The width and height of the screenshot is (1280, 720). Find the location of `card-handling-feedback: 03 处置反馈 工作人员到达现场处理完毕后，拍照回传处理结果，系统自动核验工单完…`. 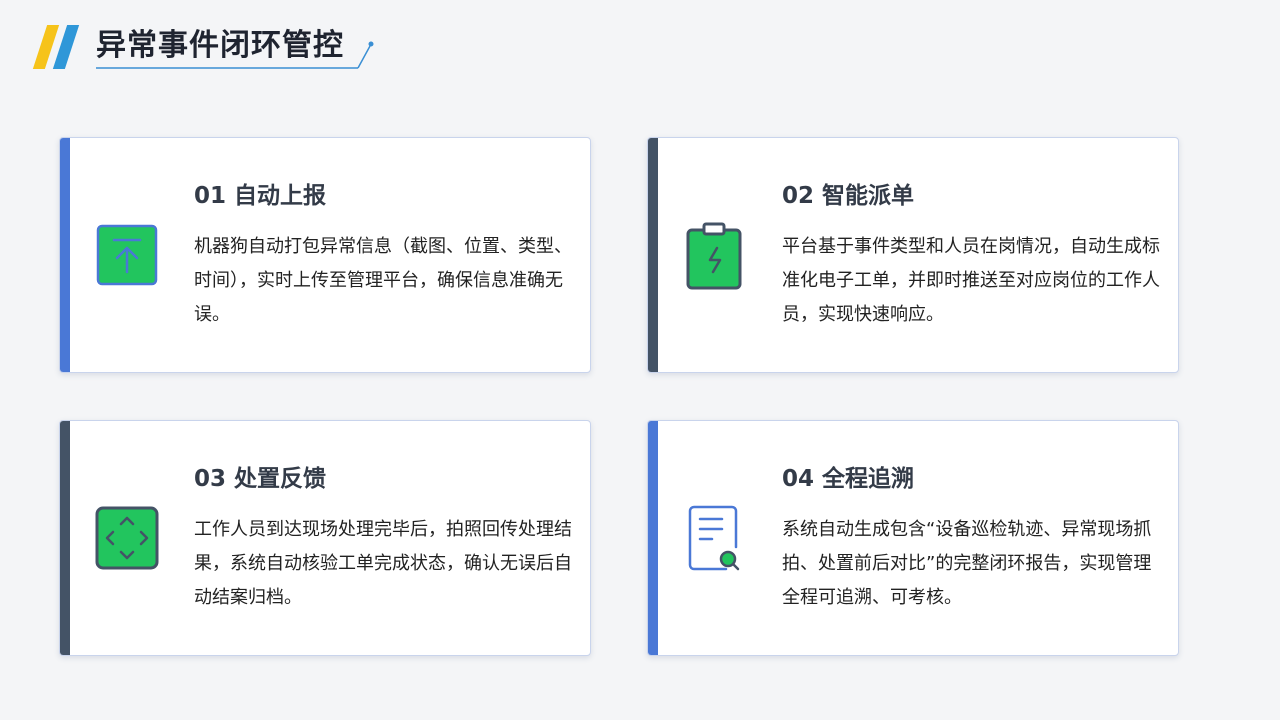

card-handling-feedback: 03 处置反馈 工作人员到达现场处理完毕后，拍照回传处理结果，系统自动核验工单完… is located at coordinates (325, 538).